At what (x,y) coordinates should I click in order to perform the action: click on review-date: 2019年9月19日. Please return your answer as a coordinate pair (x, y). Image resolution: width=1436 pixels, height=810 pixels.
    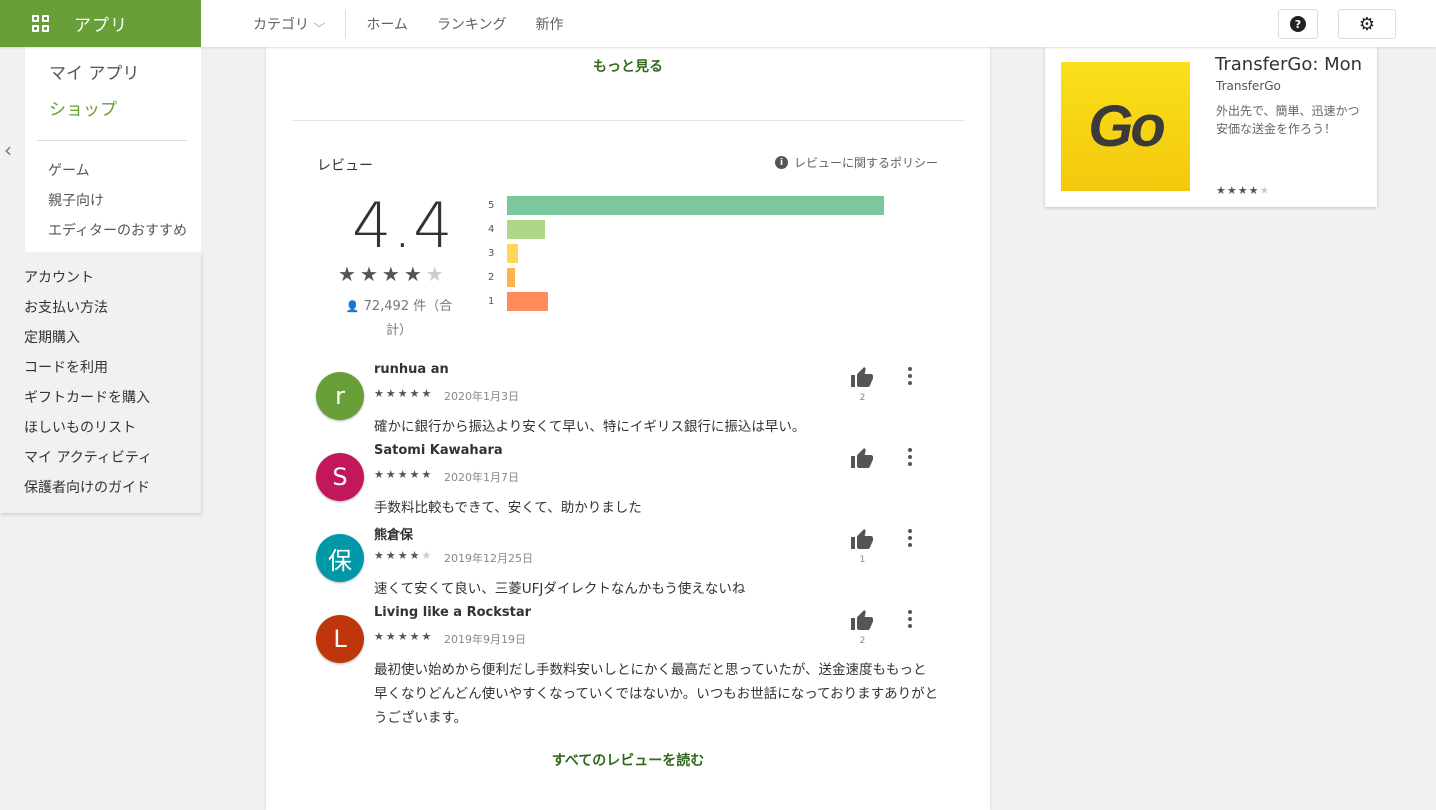
    Looking at the image, I should click on (485, 639).